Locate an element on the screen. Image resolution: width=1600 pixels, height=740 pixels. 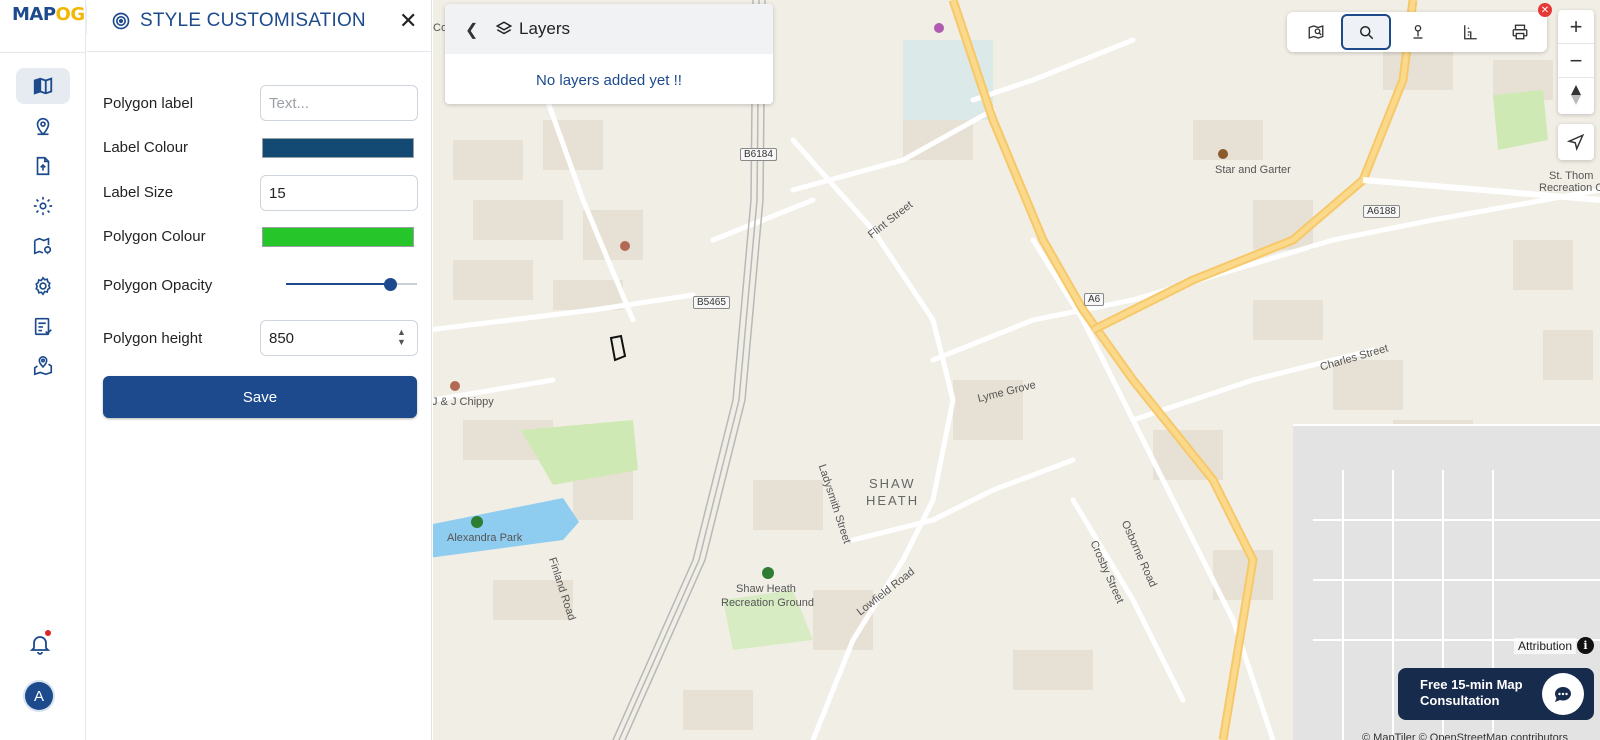
map-toolbar is located at coordinates (1417, 32).